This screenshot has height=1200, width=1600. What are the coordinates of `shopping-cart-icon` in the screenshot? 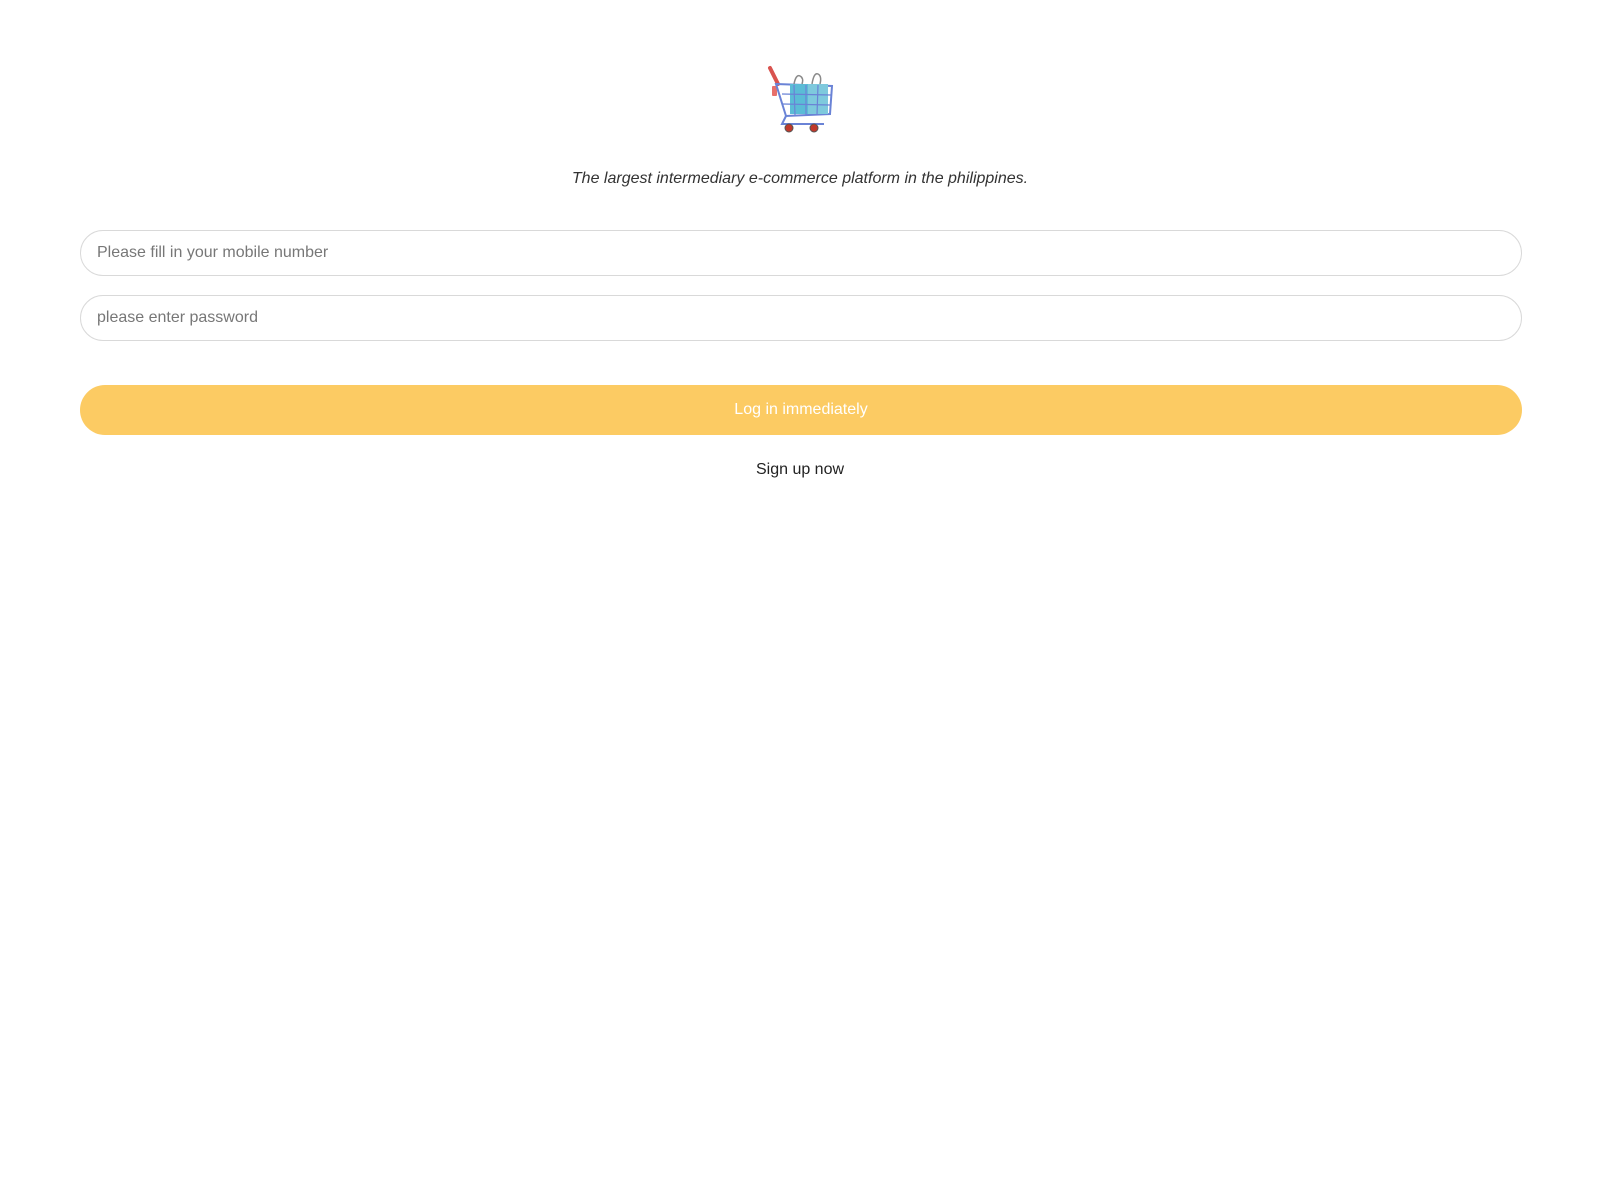 It's located at (800, 98).